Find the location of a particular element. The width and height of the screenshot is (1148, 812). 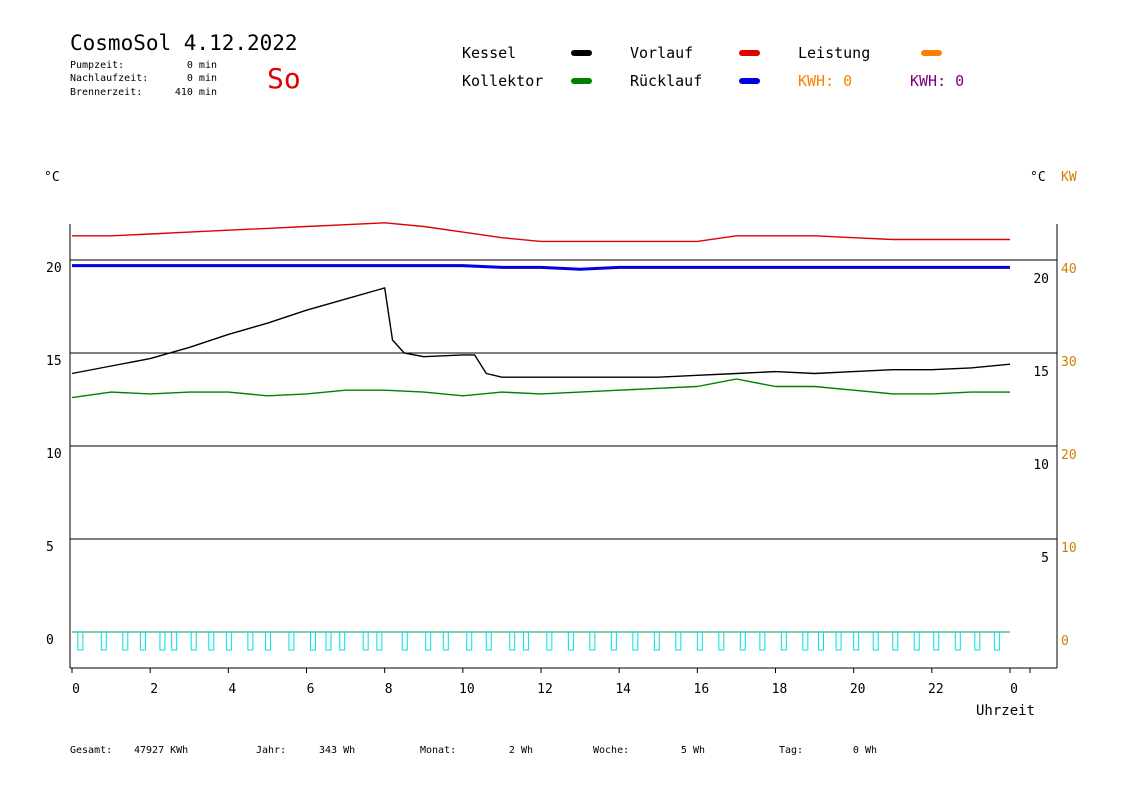

tag-value: 0 Wh is located at coordinates (865, 750).